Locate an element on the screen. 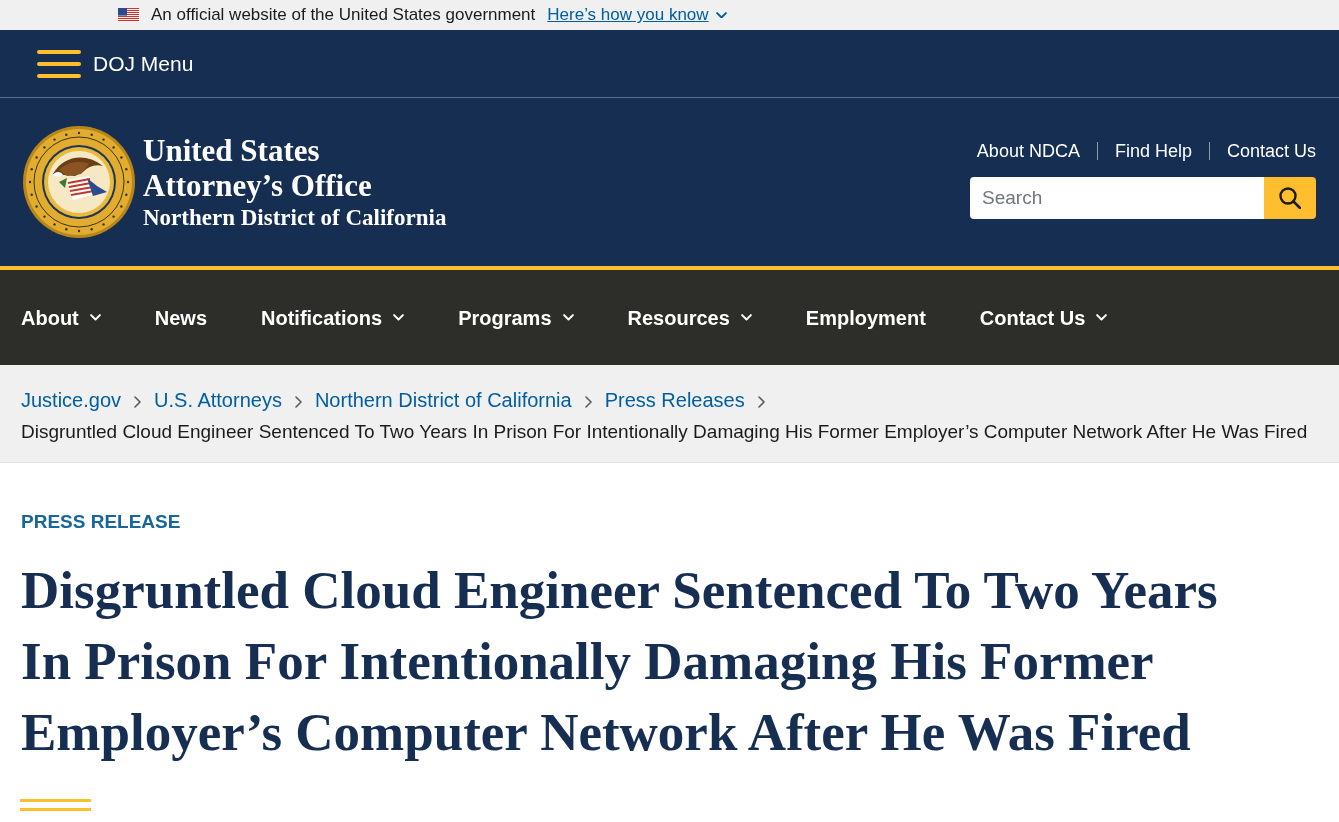 Image resolution: width=1339 pixels, height=822 pixels. district-name: Northern District of California is located at coordinates (295, 217).